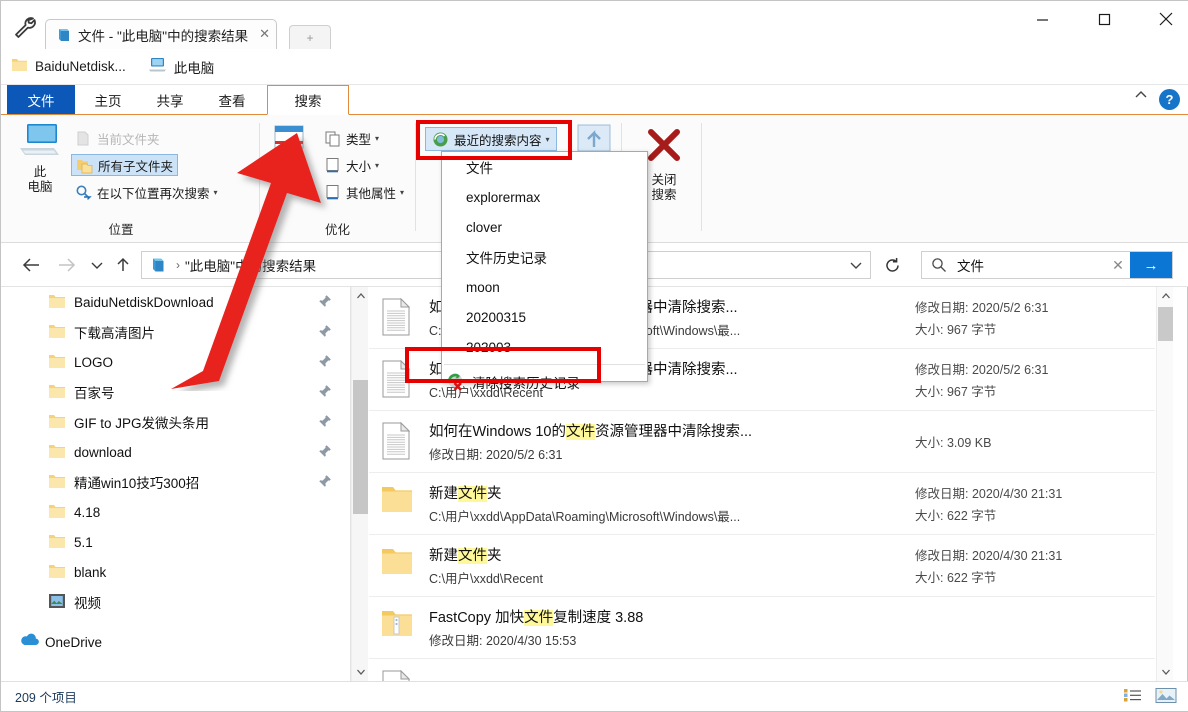  What do you see at coordinates (1035, 565) in the screenshot?
I see `file-meta: 修改日期: 2020/4/30 21:31 大小: 622 字节` at bounding box center [1035, 565].